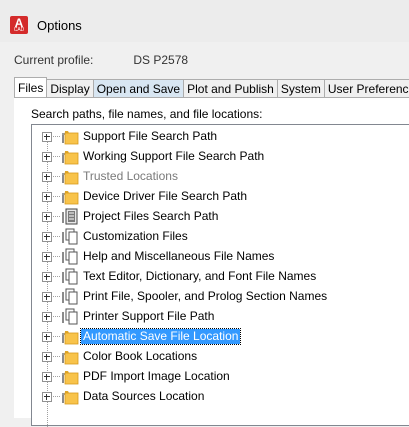  Describe the element at coordinates (220, 177) in the screenshot. I see `tree-item: Trusted Locations` at that location.